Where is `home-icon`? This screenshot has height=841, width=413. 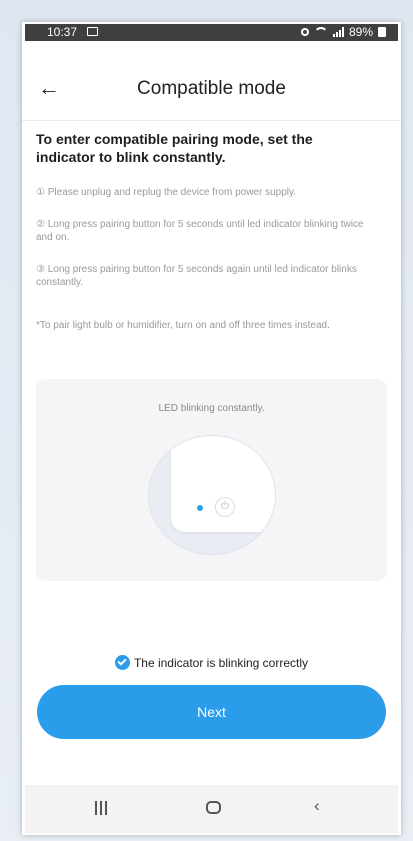
home-icon is located at coordinates (213, 807).